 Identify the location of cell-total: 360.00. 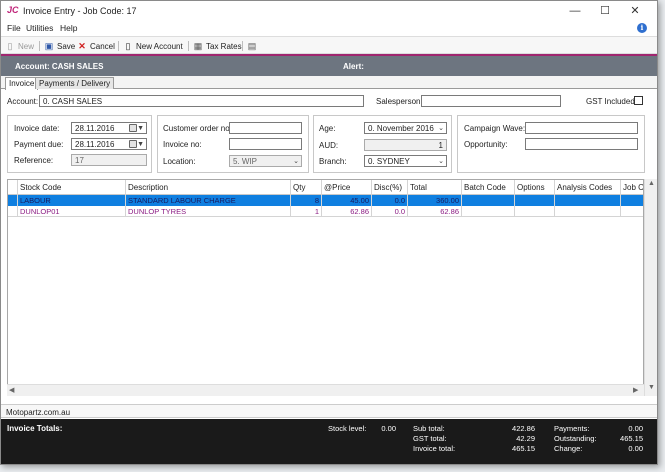
(435, 200).